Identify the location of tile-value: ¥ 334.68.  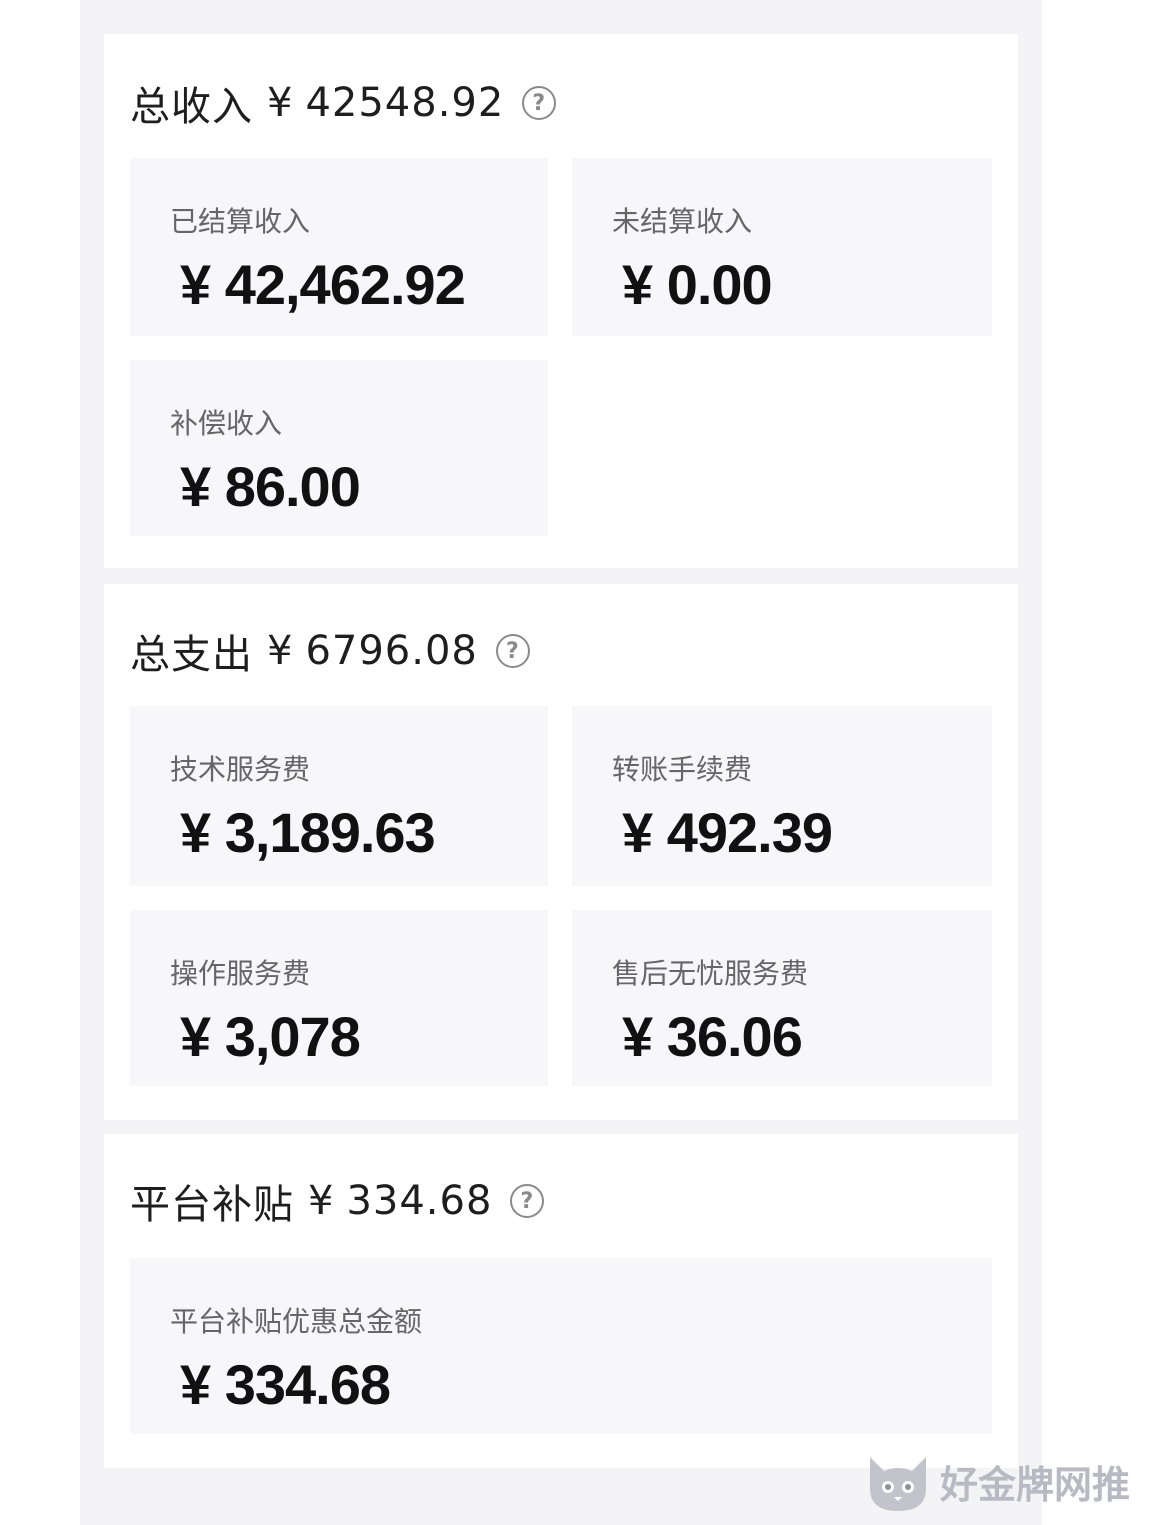
(285, 1384).